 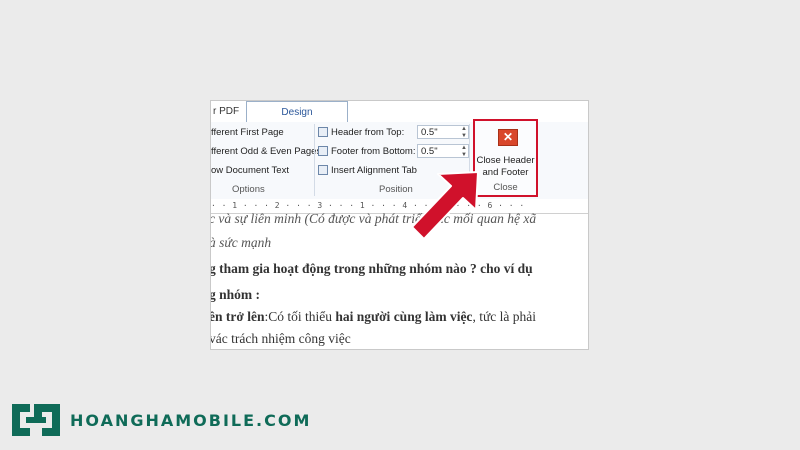 What do you see at coordinates (445, 205) in the screenshot?
I see `pointer-arrow-icon` at bounding box center [445, 205].